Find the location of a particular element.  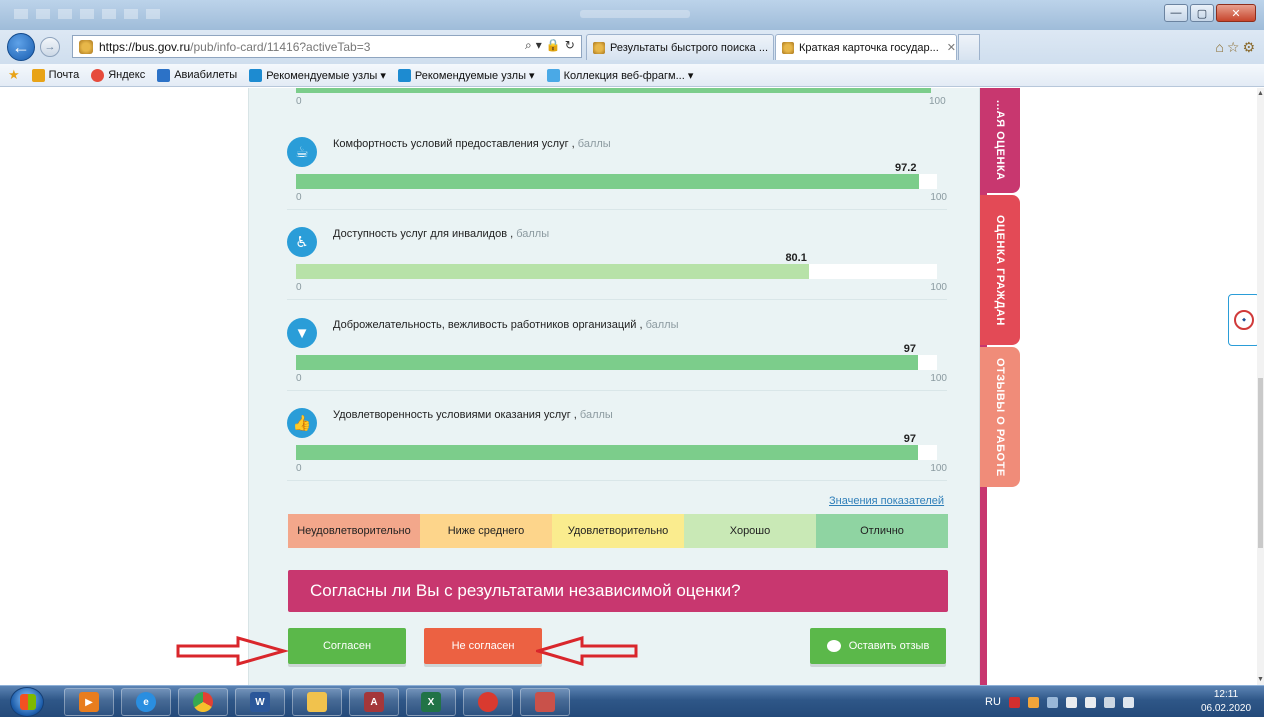

taskbar-access: A is located at coordinates (374, 702).